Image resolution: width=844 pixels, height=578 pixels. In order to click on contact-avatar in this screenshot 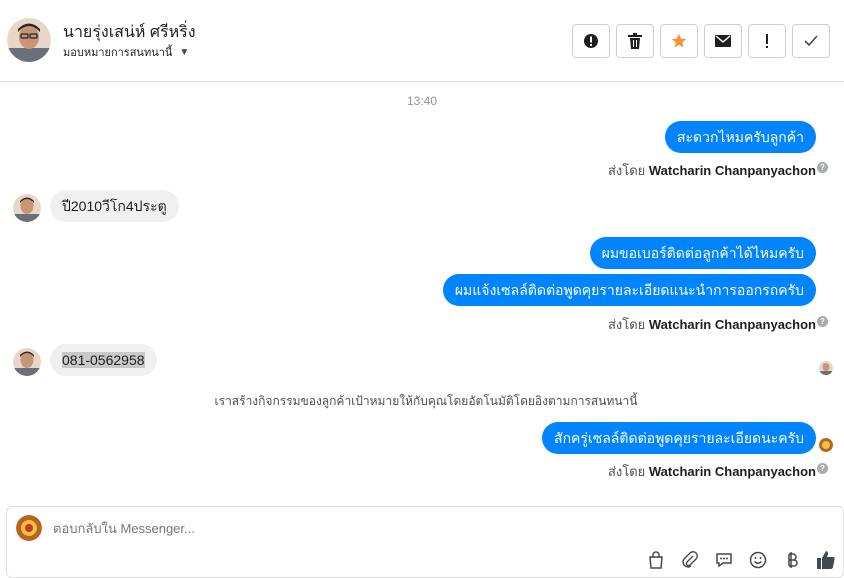, I will do `click(29, 40)`.